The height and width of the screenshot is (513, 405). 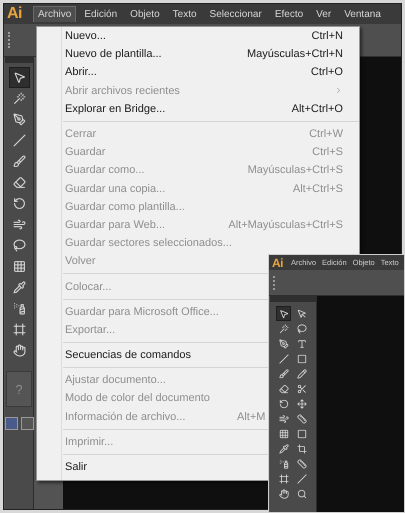 I want to click on move-icon, so click(x=301, y=403).